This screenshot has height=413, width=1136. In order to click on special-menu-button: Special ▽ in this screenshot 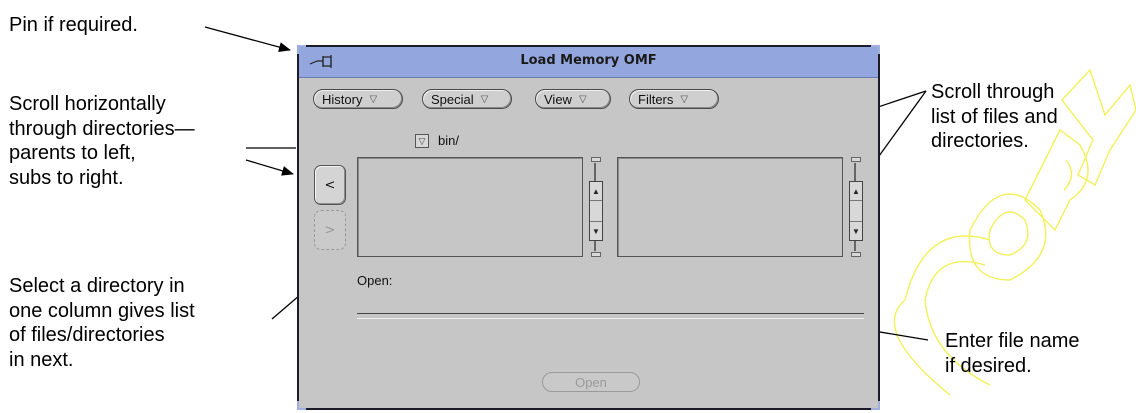, I will do `click(467, 99)`.